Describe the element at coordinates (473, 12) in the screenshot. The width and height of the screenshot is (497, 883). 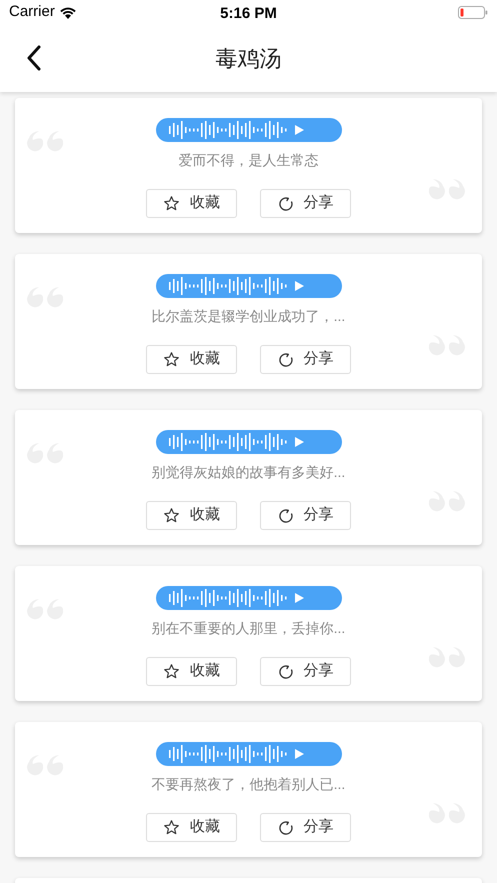
I see `battery-icon` at that location.